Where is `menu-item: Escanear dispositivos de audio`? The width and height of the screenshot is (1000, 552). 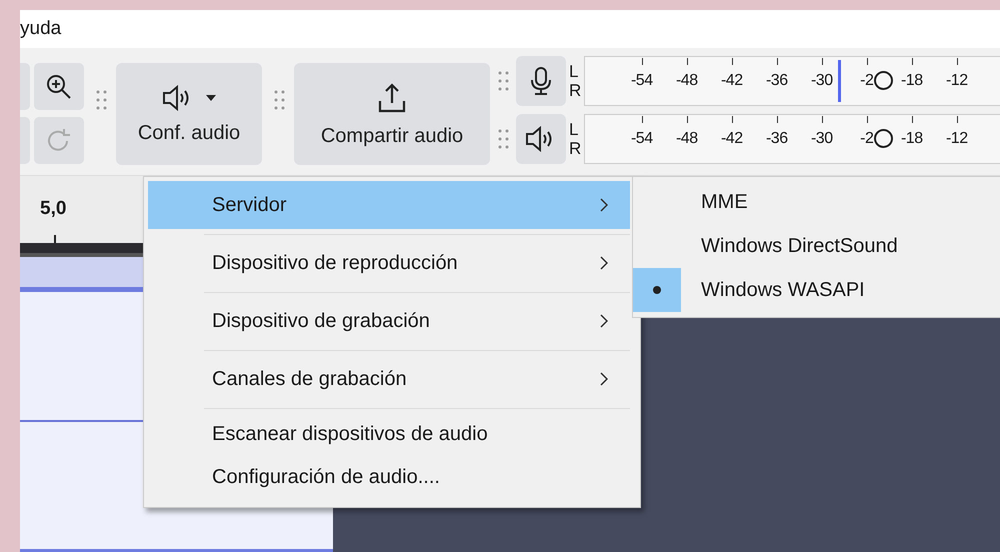
menu-item: Escanear dispositivos de audio is located at coordinates (389, 434).